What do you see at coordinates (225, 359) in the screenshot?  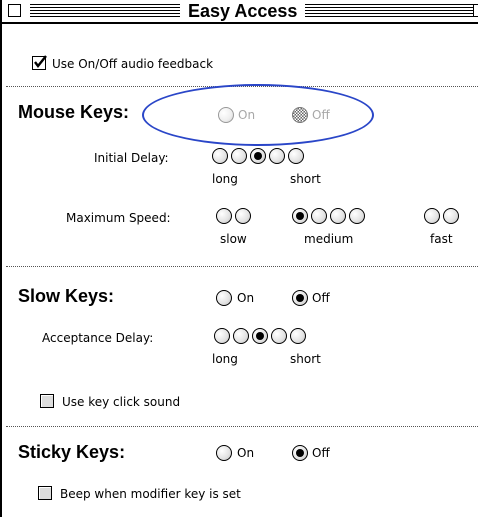 I see `acceptance-delay-min-label: long` at bounding box center [225, 359].